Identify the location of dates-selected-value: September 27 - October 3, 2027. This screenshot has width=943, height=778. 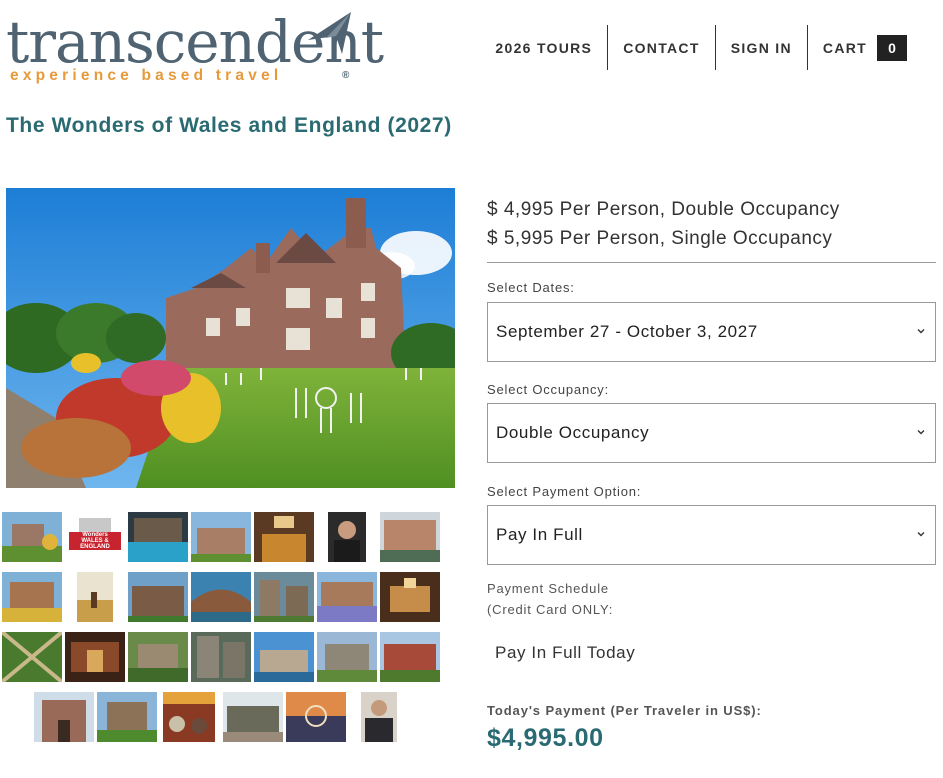
(627, 331).